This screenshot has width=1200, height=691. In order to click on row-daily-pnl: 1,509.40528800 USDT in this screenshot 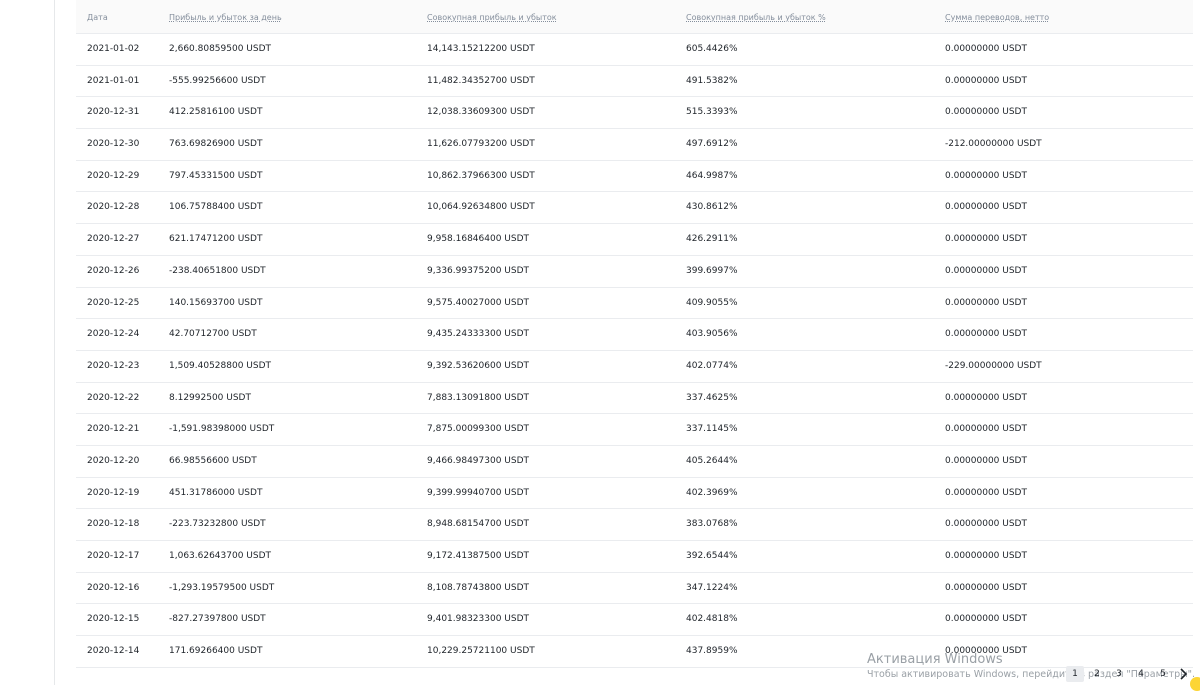, I will do `click(220, 365)`.